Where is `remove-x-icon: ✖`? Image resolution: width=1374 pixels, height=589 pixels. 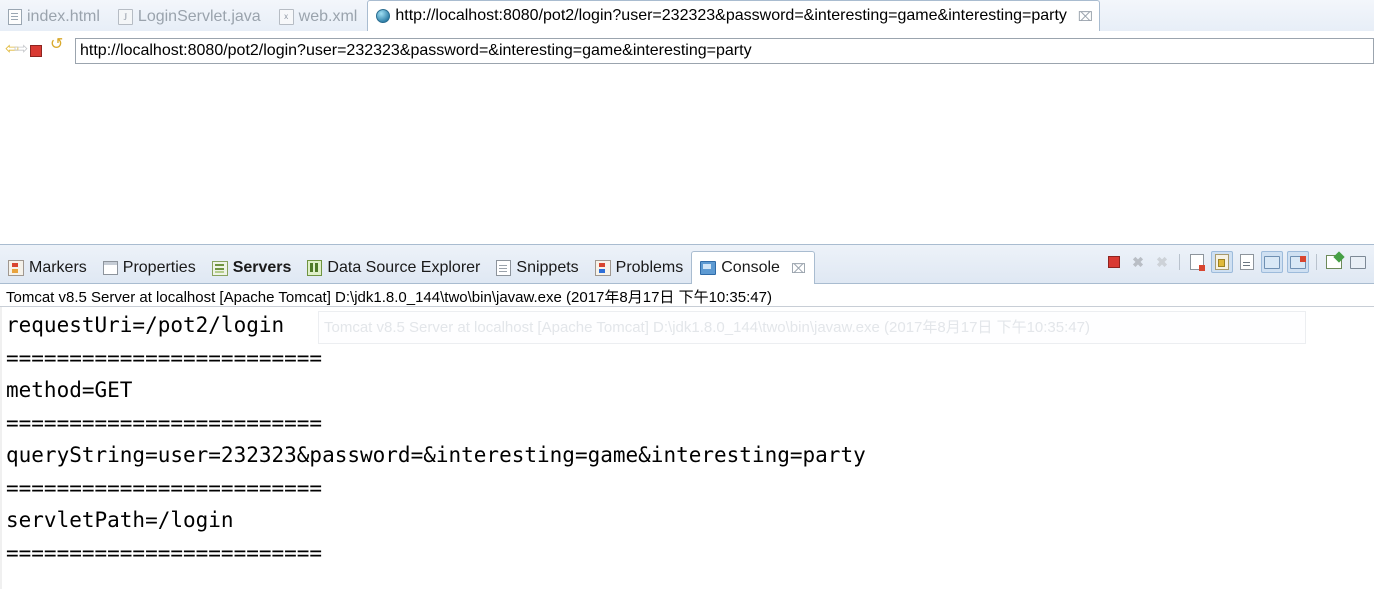 remove-x-icon: ✖ is located at coordinates (1138, 262).